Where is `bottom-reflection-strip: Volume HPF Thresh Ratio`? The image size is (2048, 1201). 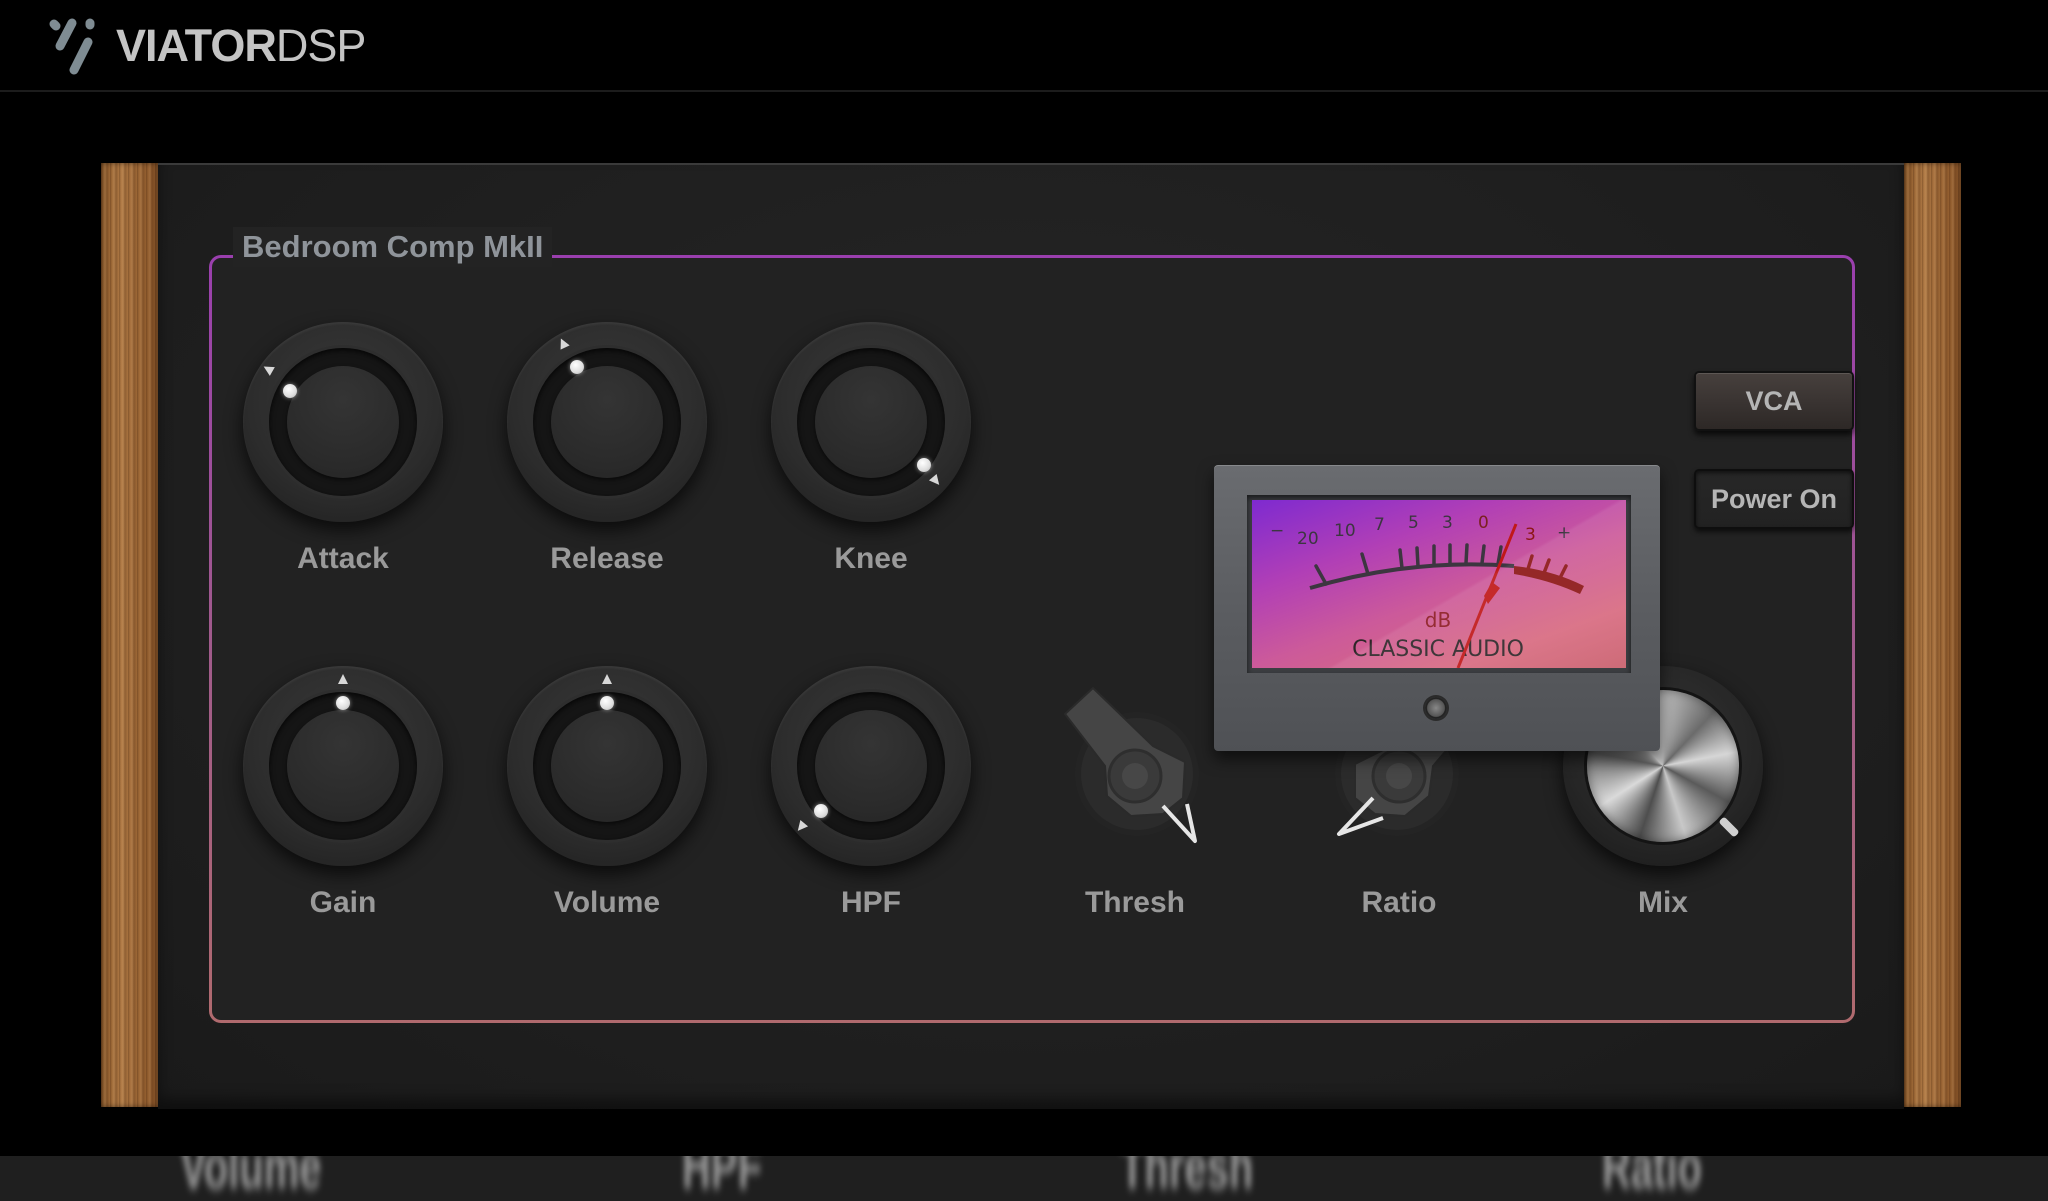 bottom-reflection-strip: Volume HPF Thresh Ratio is located at coordinates (1024, 1178).